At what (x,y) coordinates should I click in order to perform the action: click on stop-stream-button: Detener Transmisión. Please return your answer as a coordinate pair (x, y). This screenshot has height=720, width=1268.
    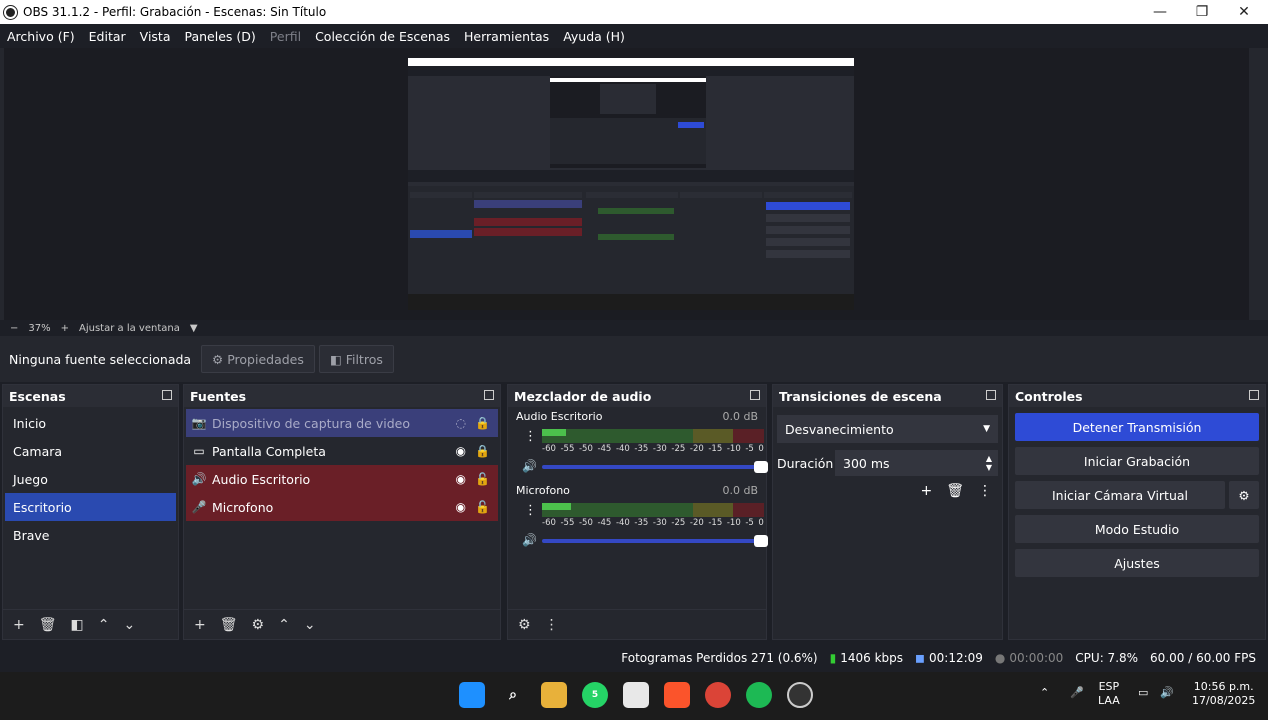
    Looking at the image, I should click on (1137, 427).